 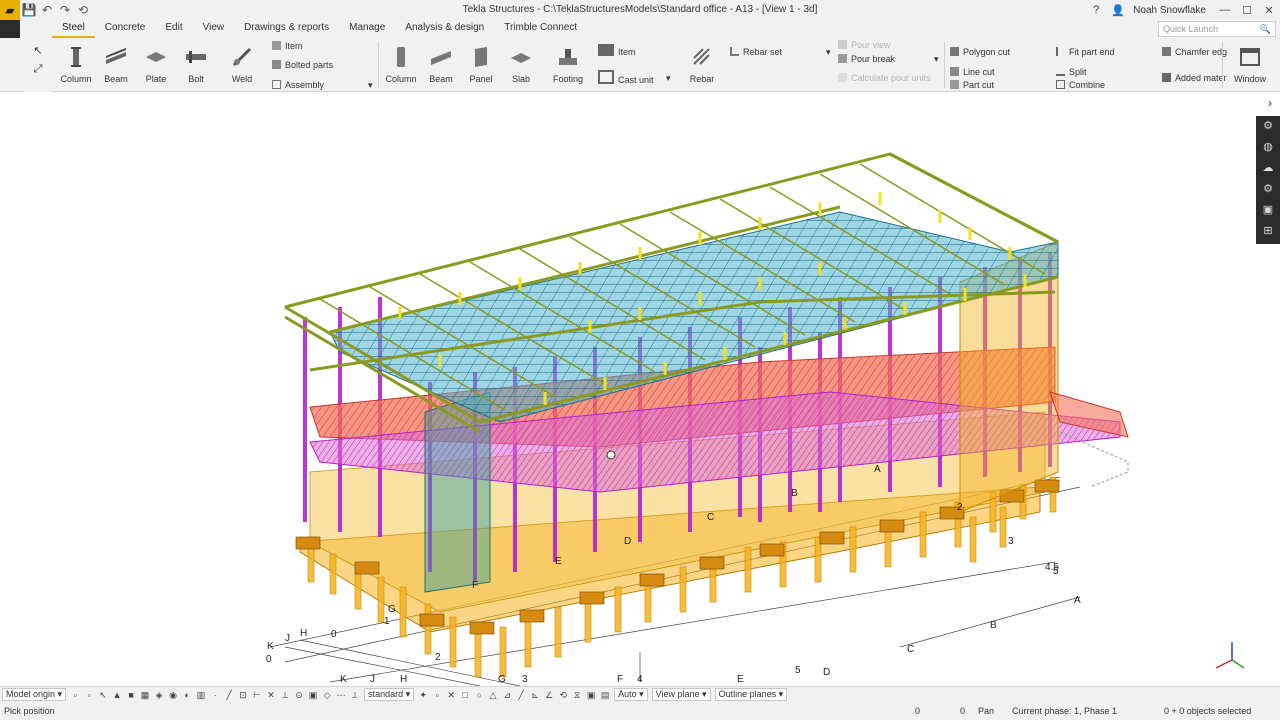 What do you see at coordinates (401, 65) in the screenshot?
I see `concrete-column-button: Column` at bounding box center [401, 65].